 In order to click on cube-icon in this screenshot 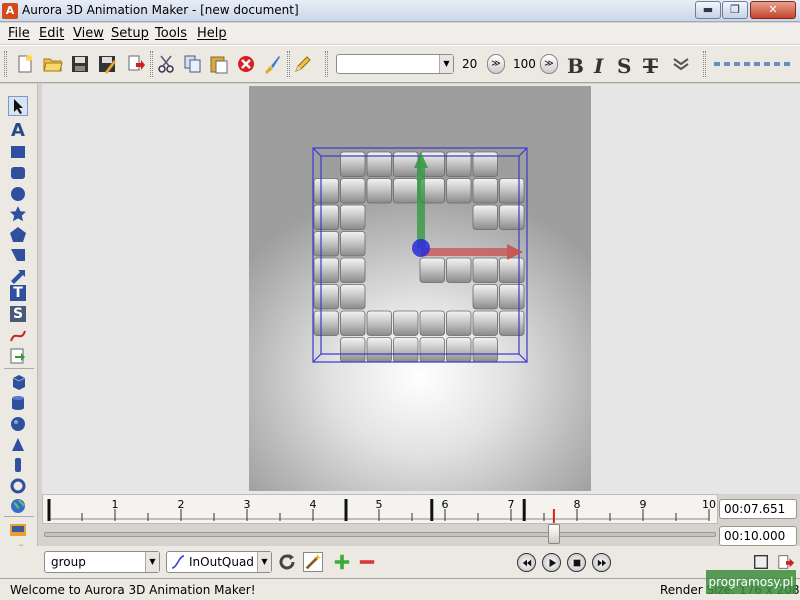, I will do `click(18, 382)`.